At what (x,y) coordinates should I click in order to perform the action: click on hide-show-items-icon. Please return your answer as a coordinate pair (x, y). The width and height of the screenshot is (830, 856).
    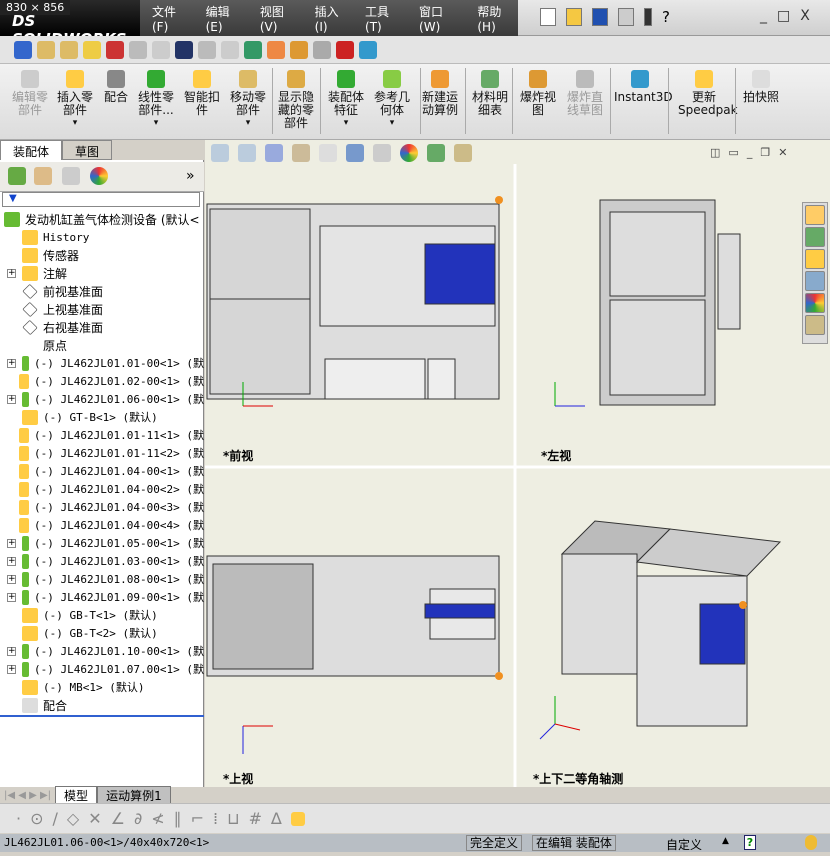
    Looking at the image, I should click on (382, 153).